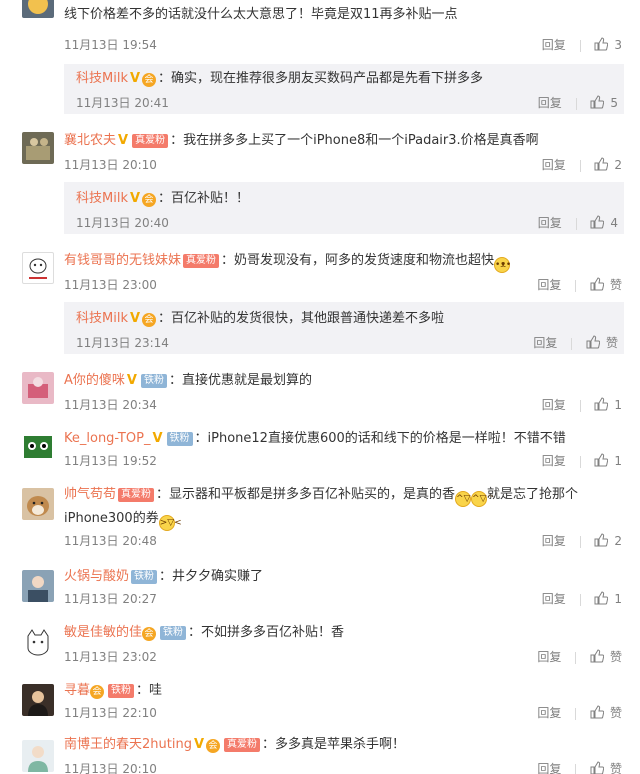 The width and height of the screenshot is (640, 774). What do you see at coordinates (111, 518) in the screenshot?
I see `comment-text: iPhone300的券` at bounding box center [111, 518].